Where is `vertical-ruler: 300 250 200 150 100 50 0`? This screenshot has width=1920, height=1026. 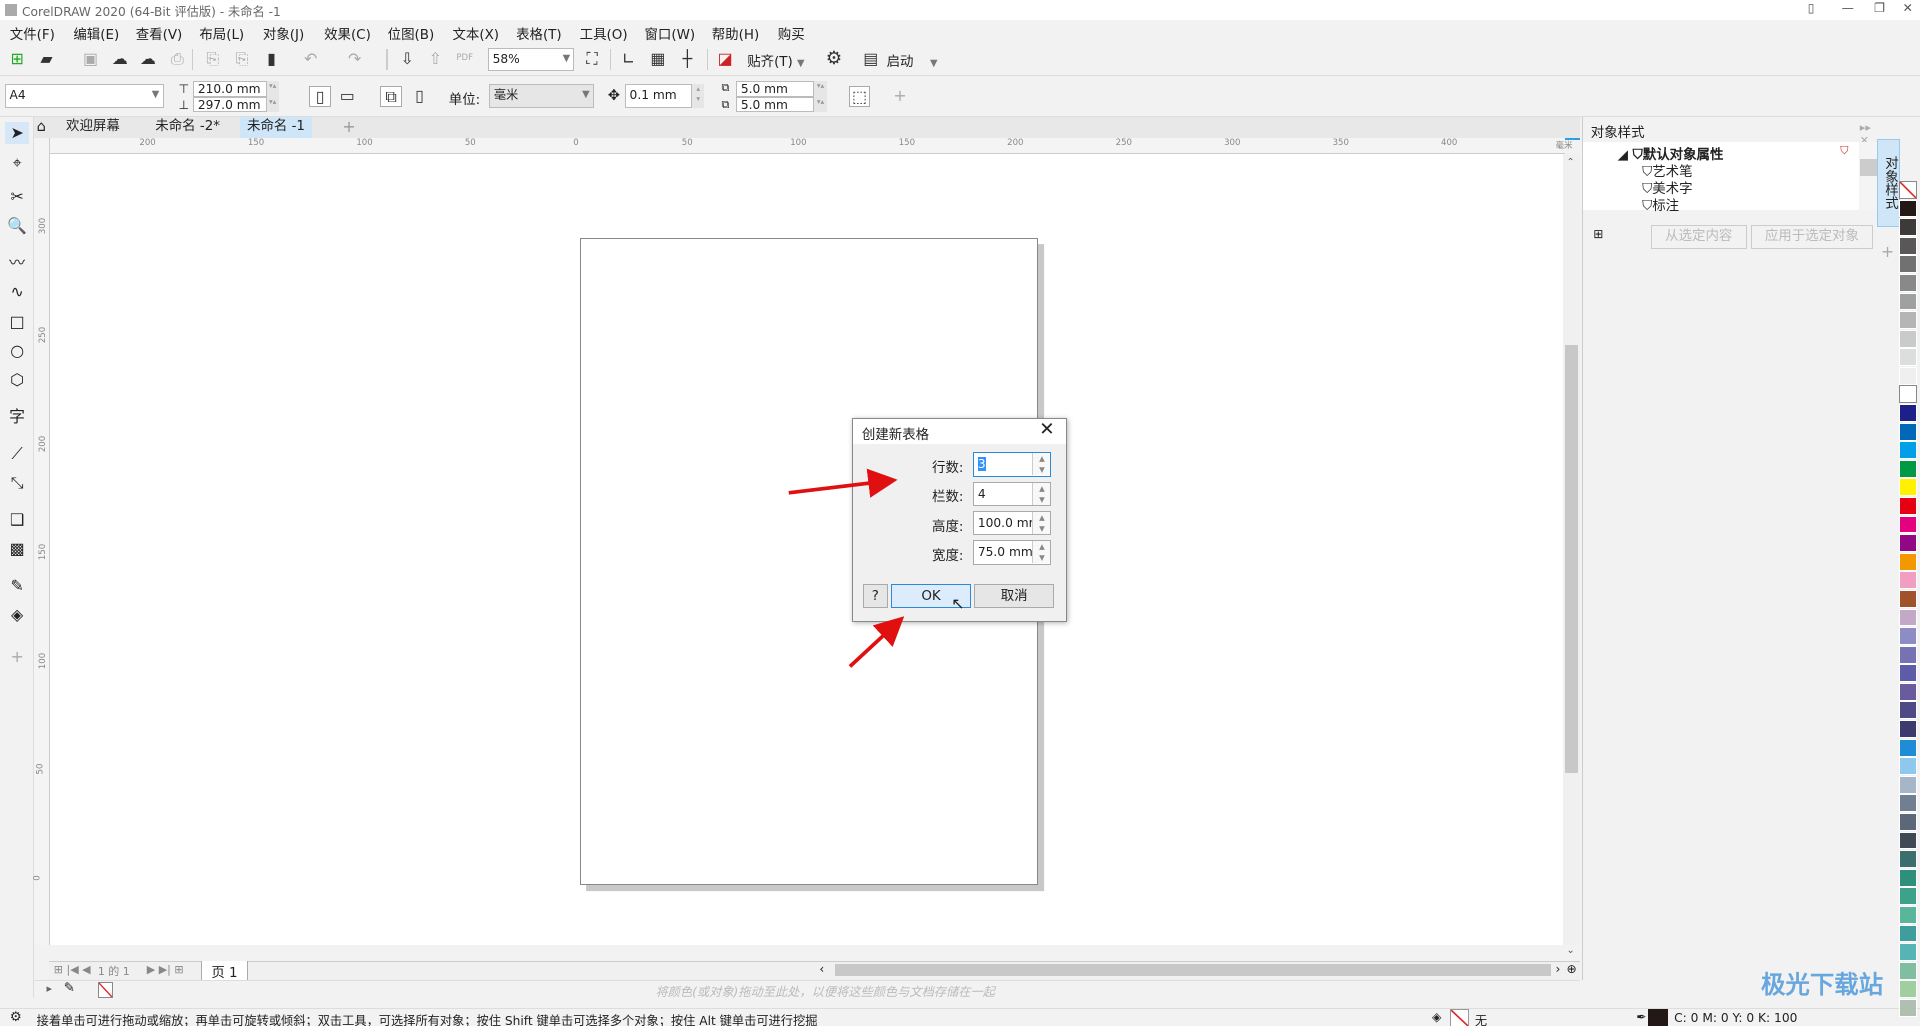
vertical-ruler: 300 250 200 150 100 50 0 is located at coordinates (41, 542).